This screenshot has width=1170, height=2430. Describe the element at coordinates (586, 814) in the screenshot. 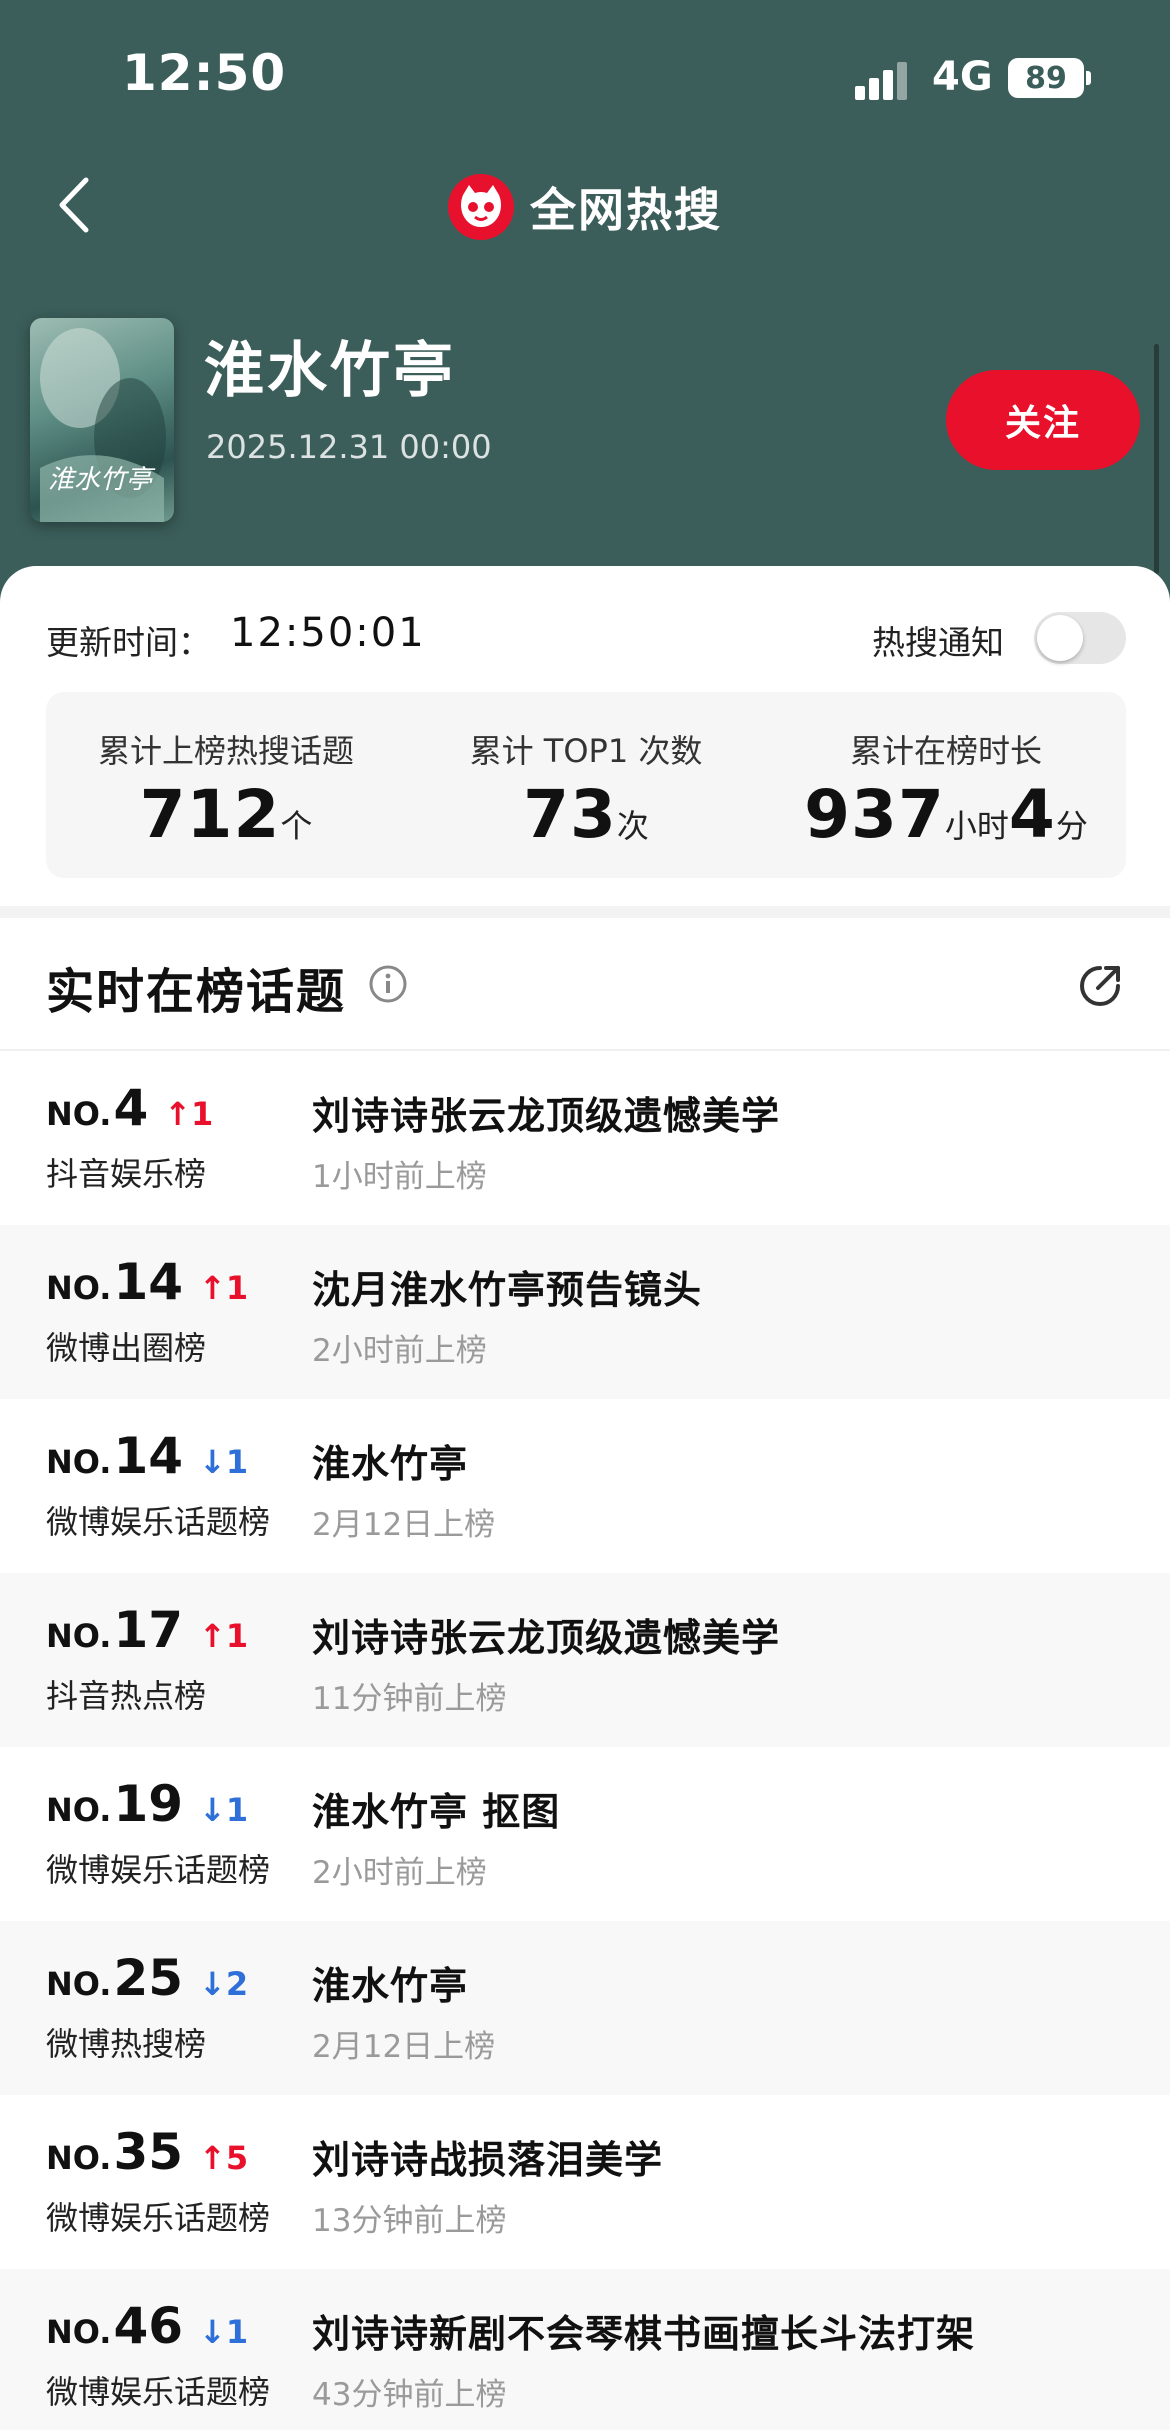

I see `stat-value: 73次` at that location.